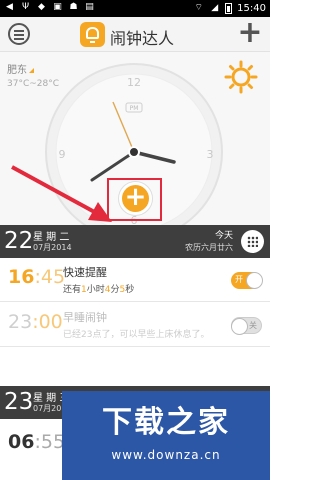 The height and width of the screenshot is (480, 320). What do you see at coordinates (215, 8) in the screenshot?
I see `signal-icon: ◢` at bounding box center [215, 8].